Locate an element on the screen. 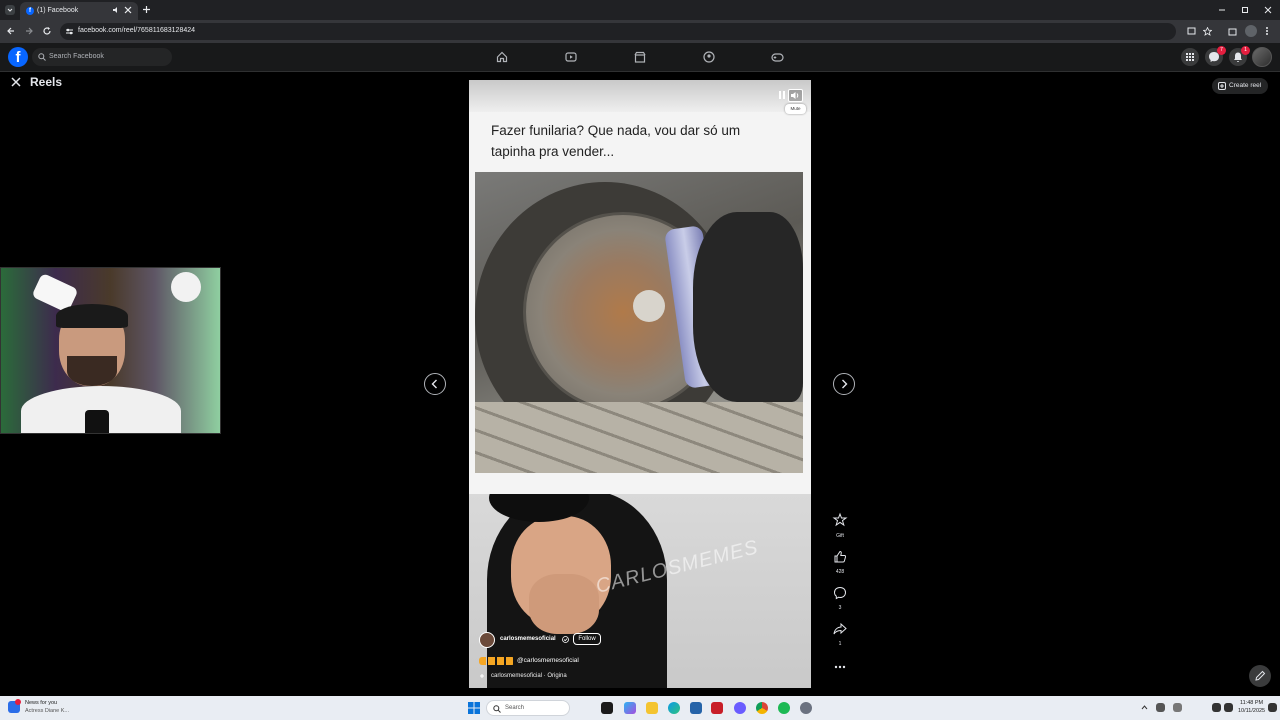 This screenshot has width=1280, height=720. comment-button is located at coordinates (840, 593).